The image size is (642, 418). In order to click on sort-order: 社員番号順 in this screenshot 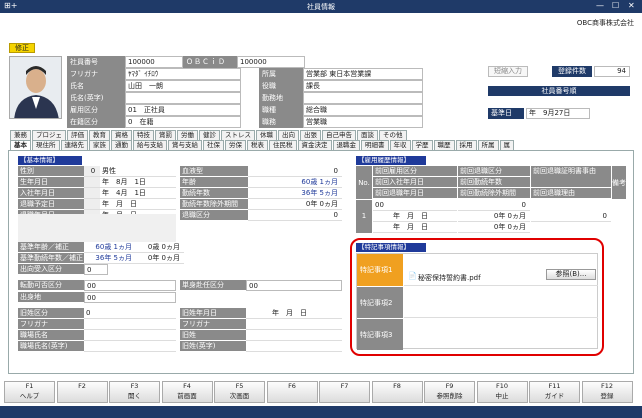, I will do `click(559, 91)`.